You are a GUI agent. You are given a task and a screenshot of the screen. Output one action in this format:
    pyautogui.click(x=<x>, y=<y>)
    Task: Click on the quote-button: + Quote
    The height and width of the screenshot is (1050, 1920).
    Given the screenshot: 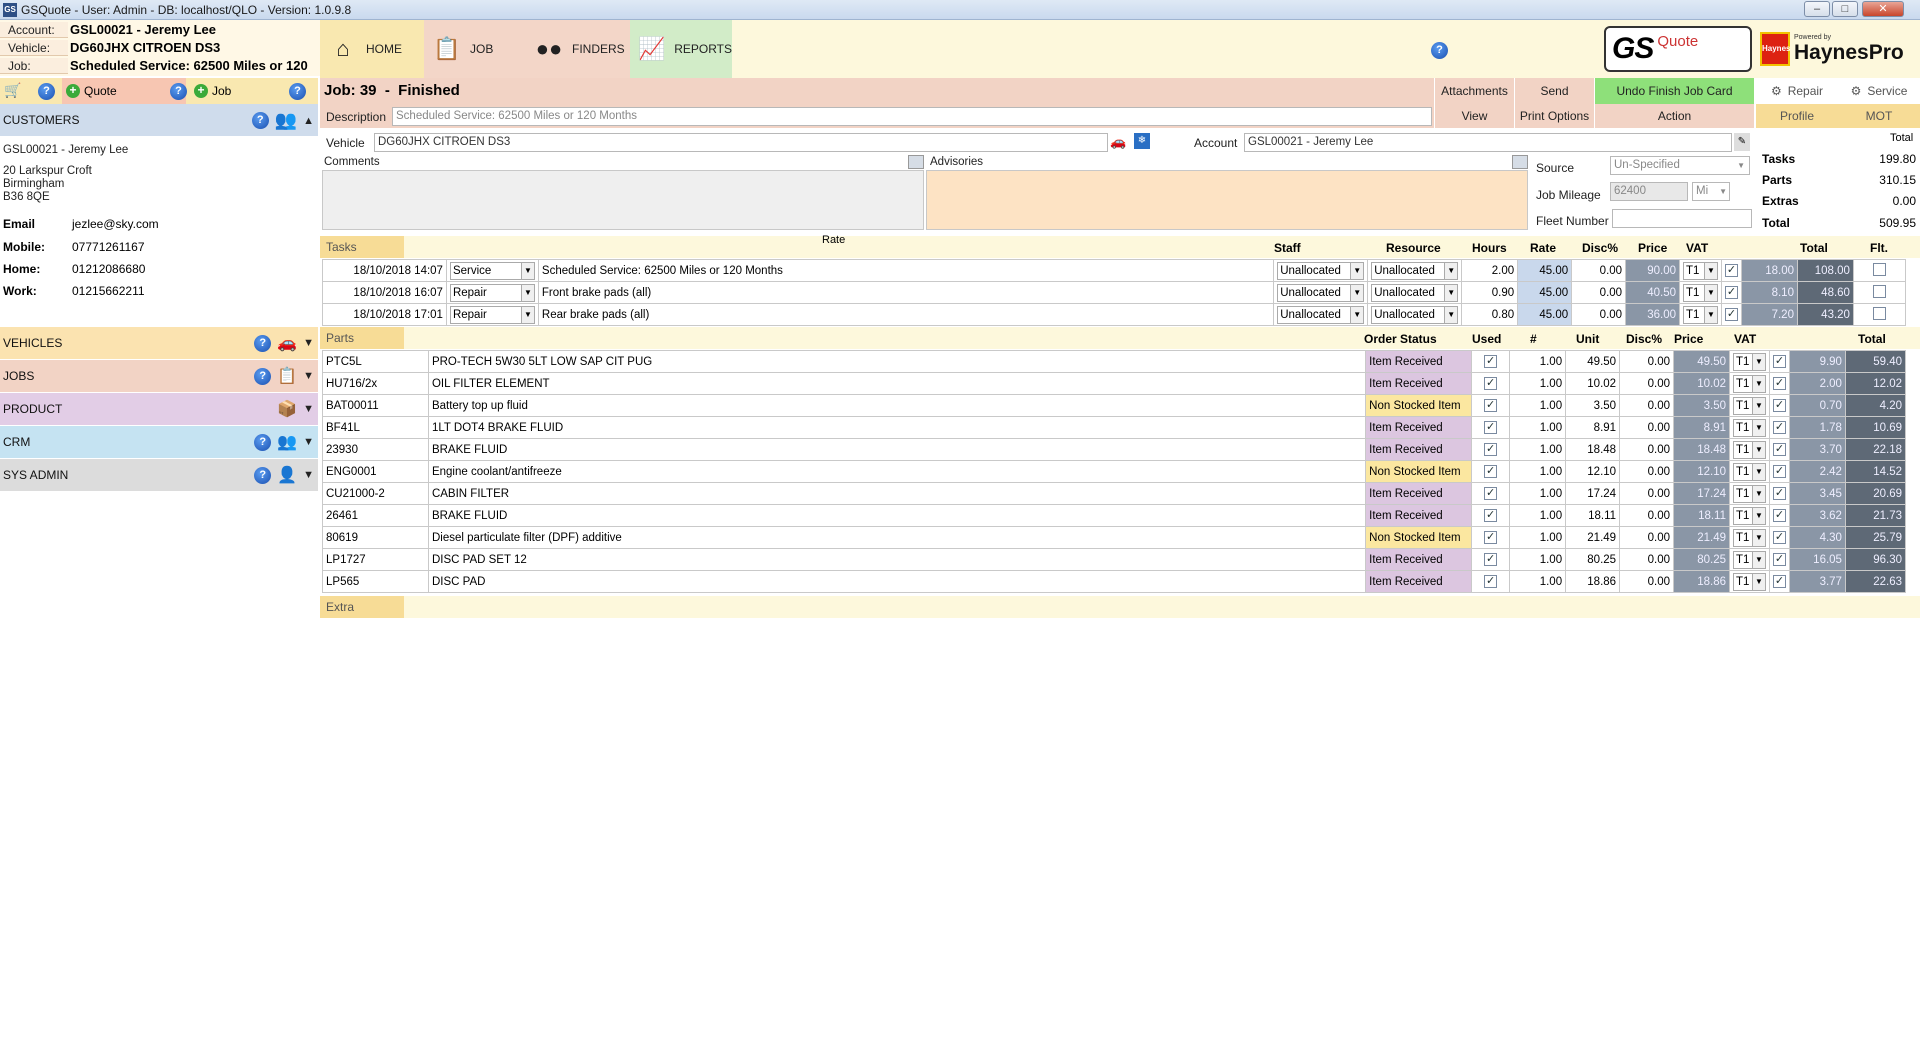 What is the action you would take?
    pyautogui.click(x=124, y=91)
    